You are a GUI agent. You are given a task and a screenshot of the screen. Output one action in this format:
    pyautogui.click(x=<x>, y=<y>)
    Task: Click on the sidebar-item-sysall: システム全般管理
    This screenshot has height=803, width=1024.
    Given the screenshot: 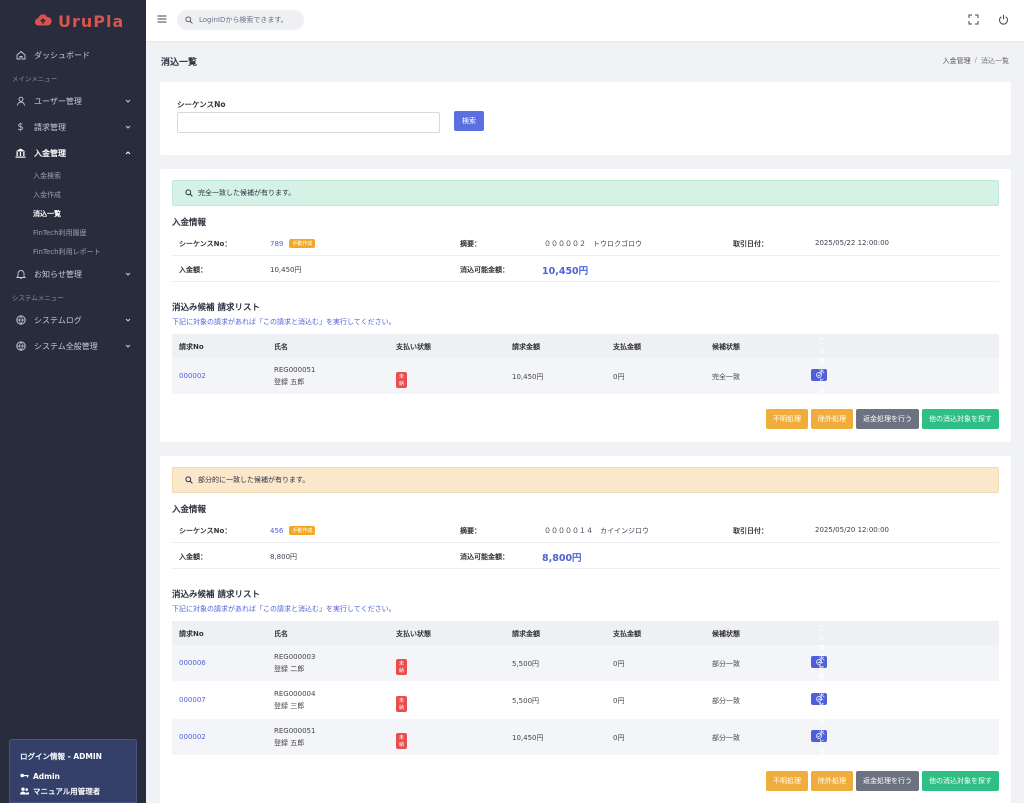 What is the action you would take?
    pyautogui.click(x=73, y=346)
    